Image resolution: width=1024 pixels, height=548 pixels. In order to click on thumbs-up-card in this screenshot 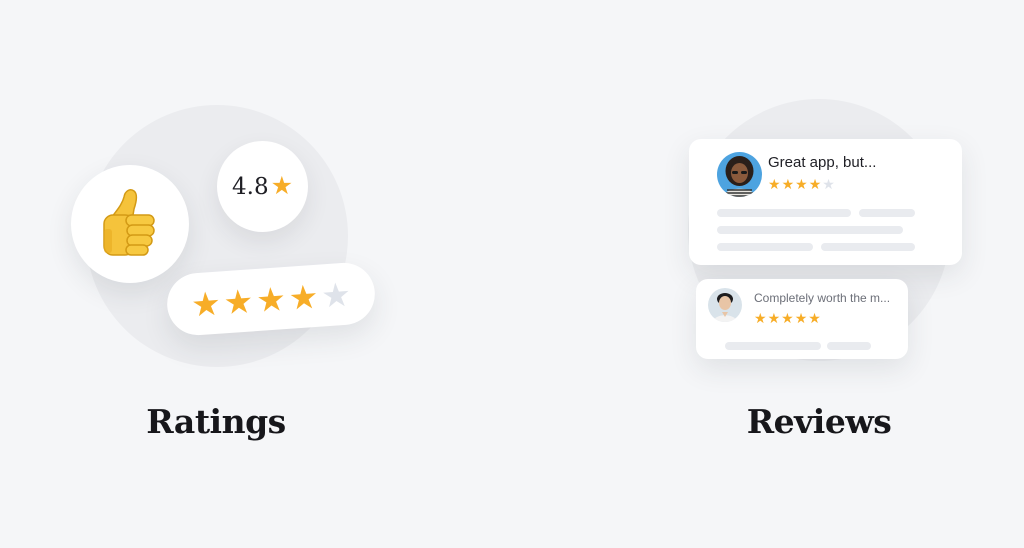, I will do `click(130, 224)`.